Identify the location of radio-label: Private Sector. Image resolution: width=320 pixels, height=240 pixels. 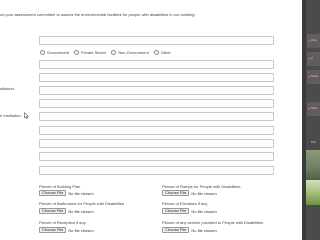
(94, 52).